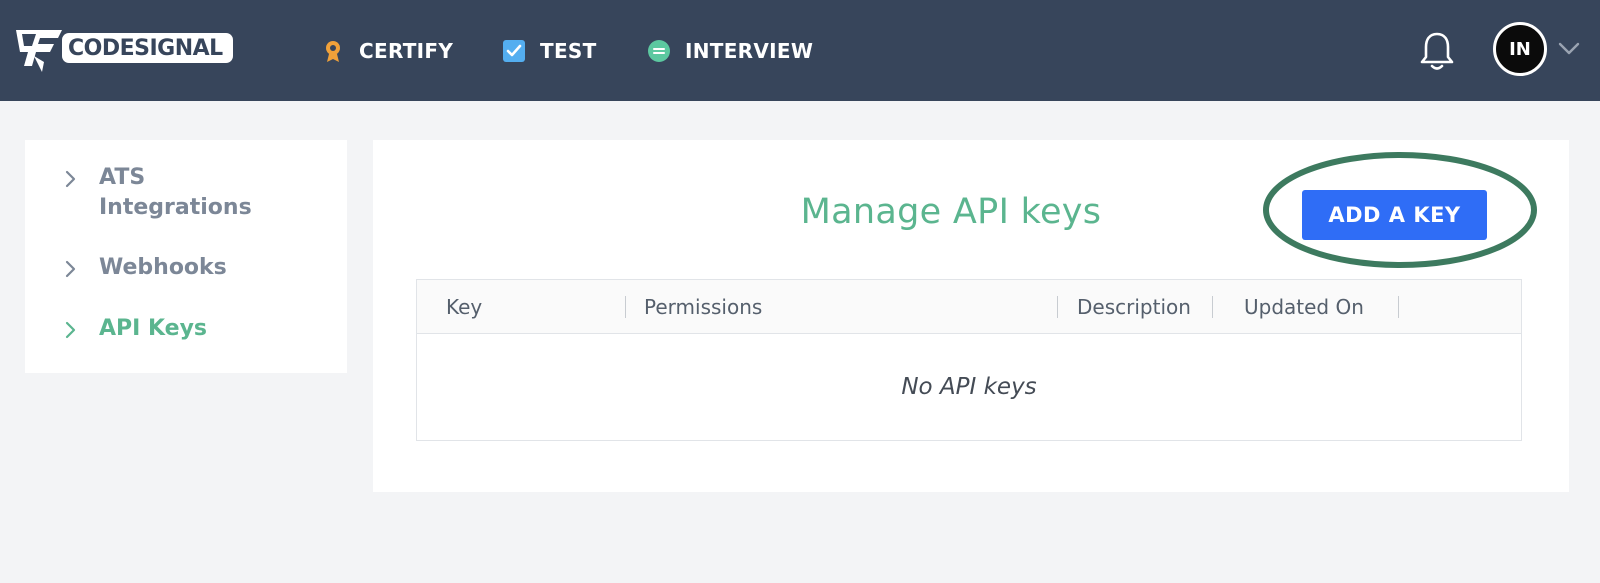 The height and width of the screenshot is (583, 1600). Describe the element at coordinates (153, 328) in the screenshot. I see `sidebar-item-label: API Keys` at that location.